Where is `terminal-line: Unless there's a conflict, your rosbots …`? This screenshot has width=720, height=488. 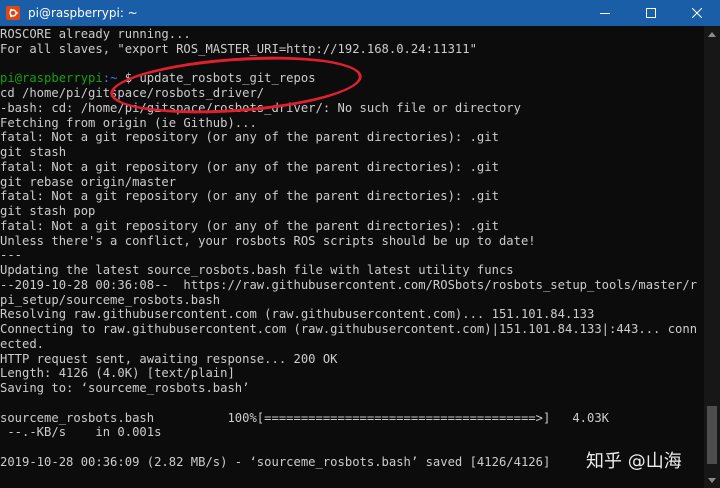
terminal-line: Unless there's a conflict, your rosbots … is located at coordinates (268, 240).